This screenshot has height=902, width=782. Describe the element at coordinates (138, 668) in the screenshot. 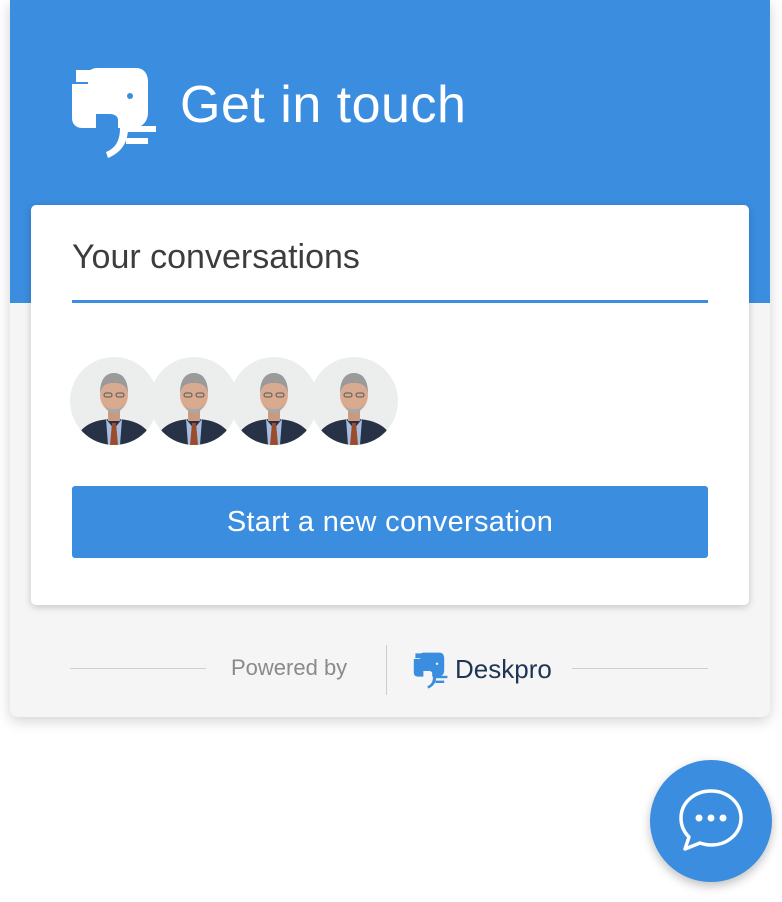

I see `footer-divider-left` at that location.